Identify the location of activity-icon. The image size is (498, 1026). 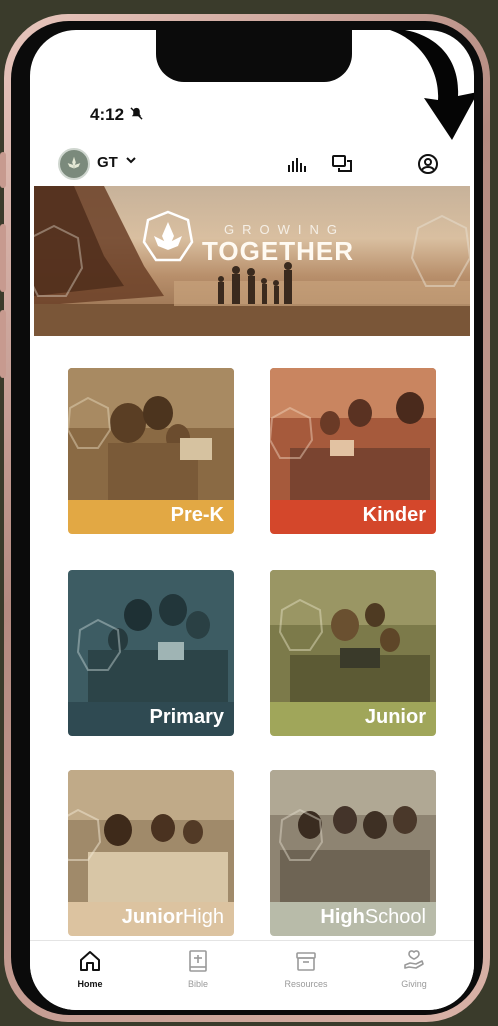
(298, 164).